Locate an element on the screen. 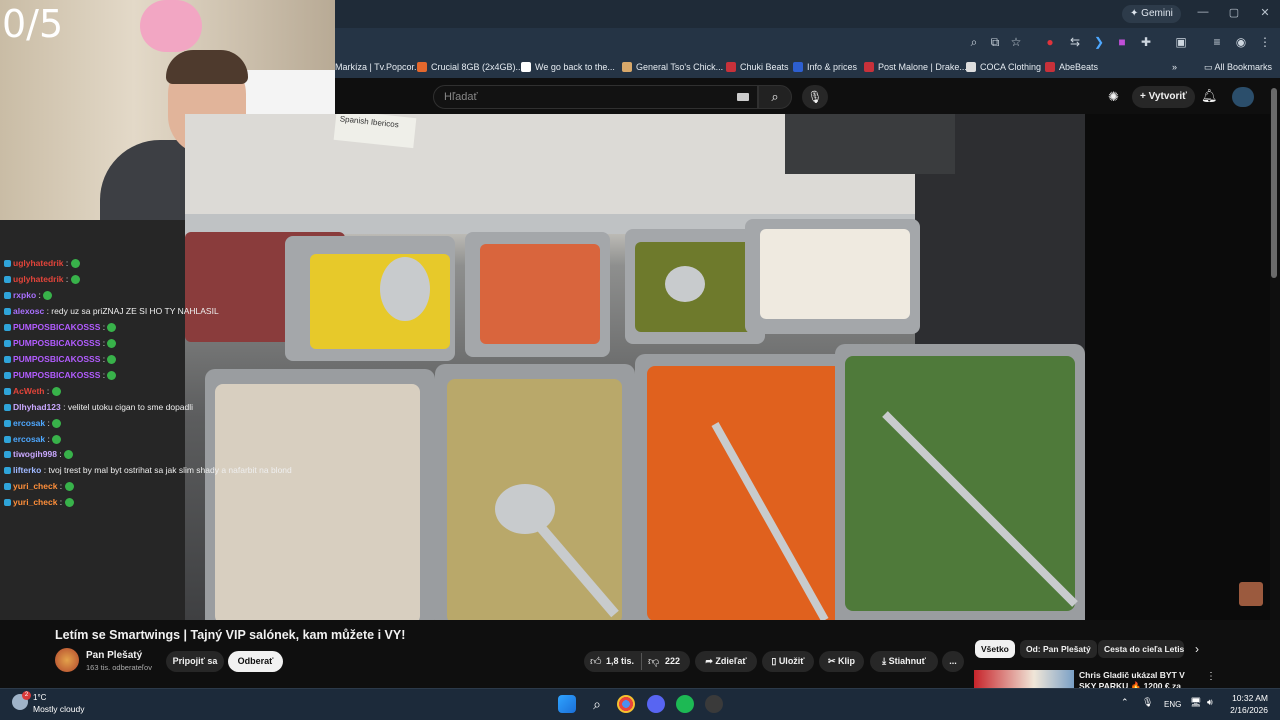 The image size is (1280, 720). taskbar-search-icon: ⌕ is located at coordinates (597, 704).